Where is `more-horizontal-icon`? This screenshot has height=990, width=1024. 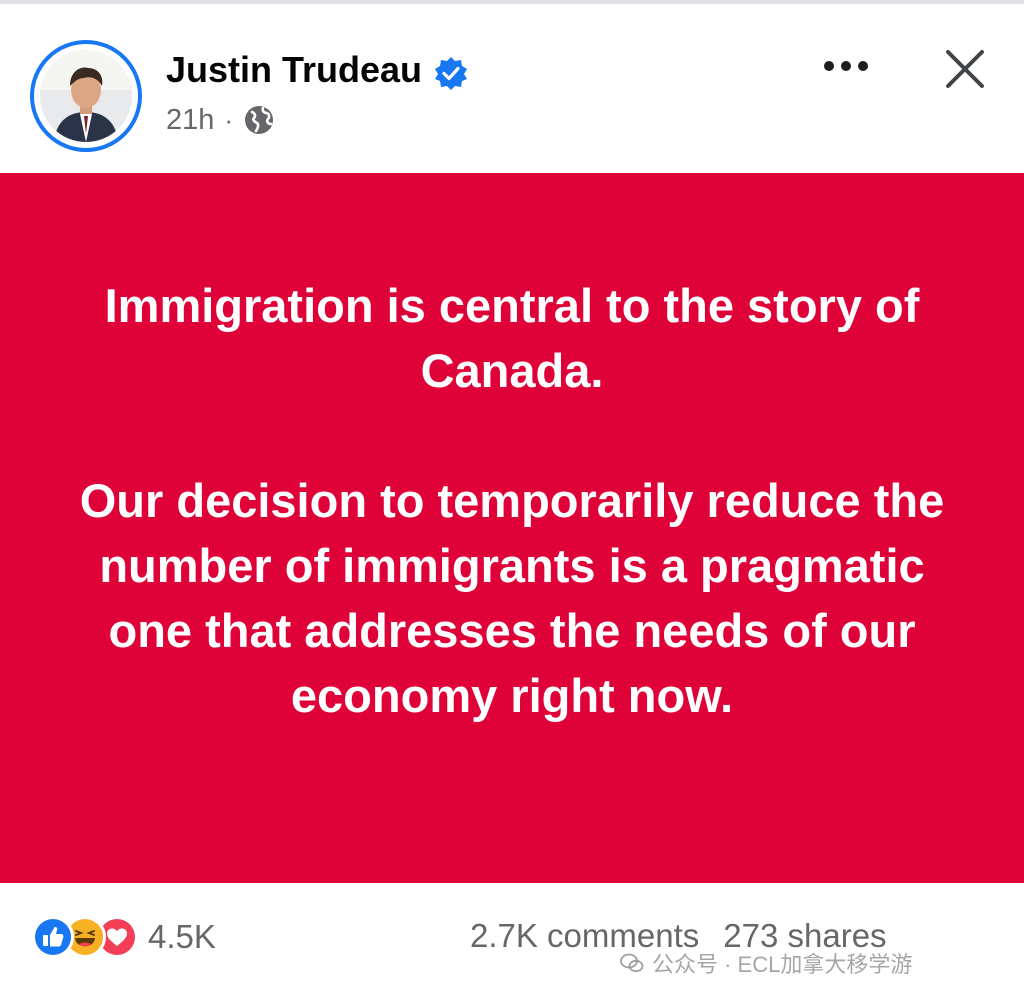
more-horizontal-icon is located at coordinates (846, 66).